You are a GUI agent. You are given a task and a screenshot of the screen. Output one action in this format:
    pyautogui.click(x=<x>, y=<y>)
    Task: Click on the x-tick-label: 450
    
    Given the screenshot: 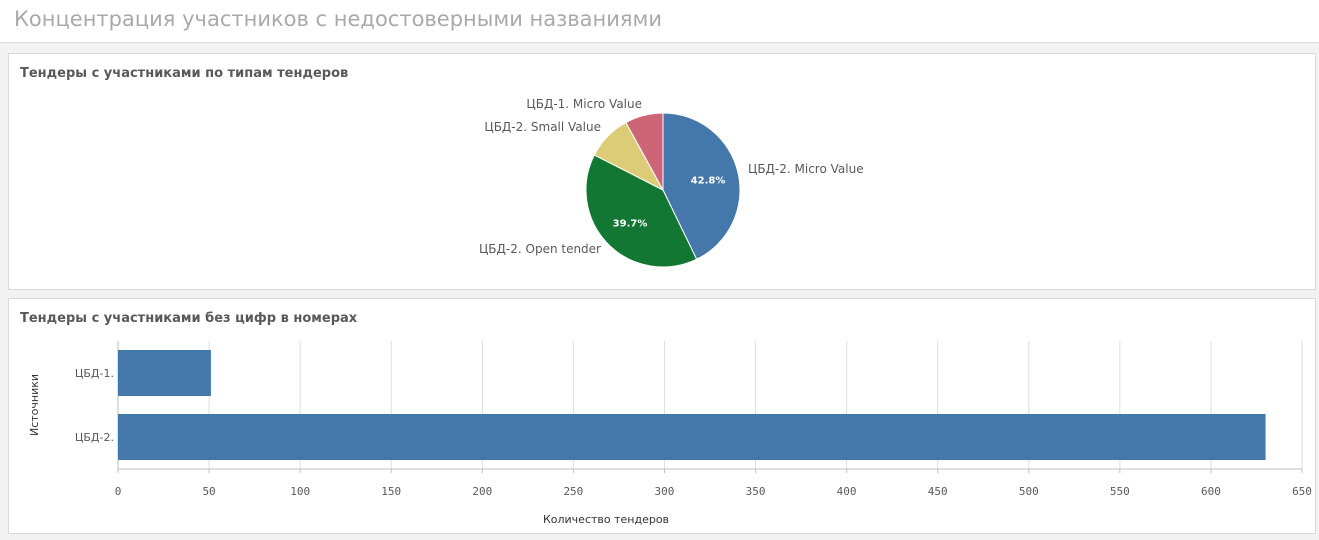 What is the action you would take?
    pyautogui.click(x=938, y=491)
    